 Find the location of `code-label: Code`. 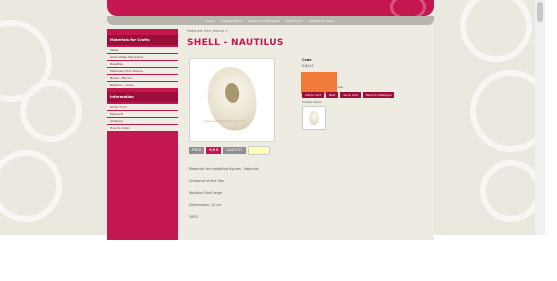

code-label: Code is located at coordinates (307, 60).